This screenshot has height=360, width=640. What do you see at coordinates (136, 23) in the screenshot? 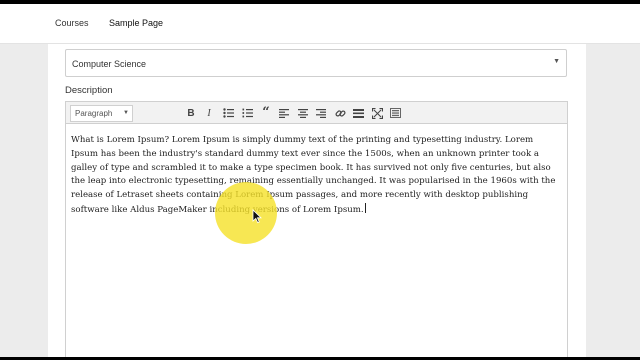
I see `nav-link-sample-page: Sample Page` at bounding box center [136, 23].